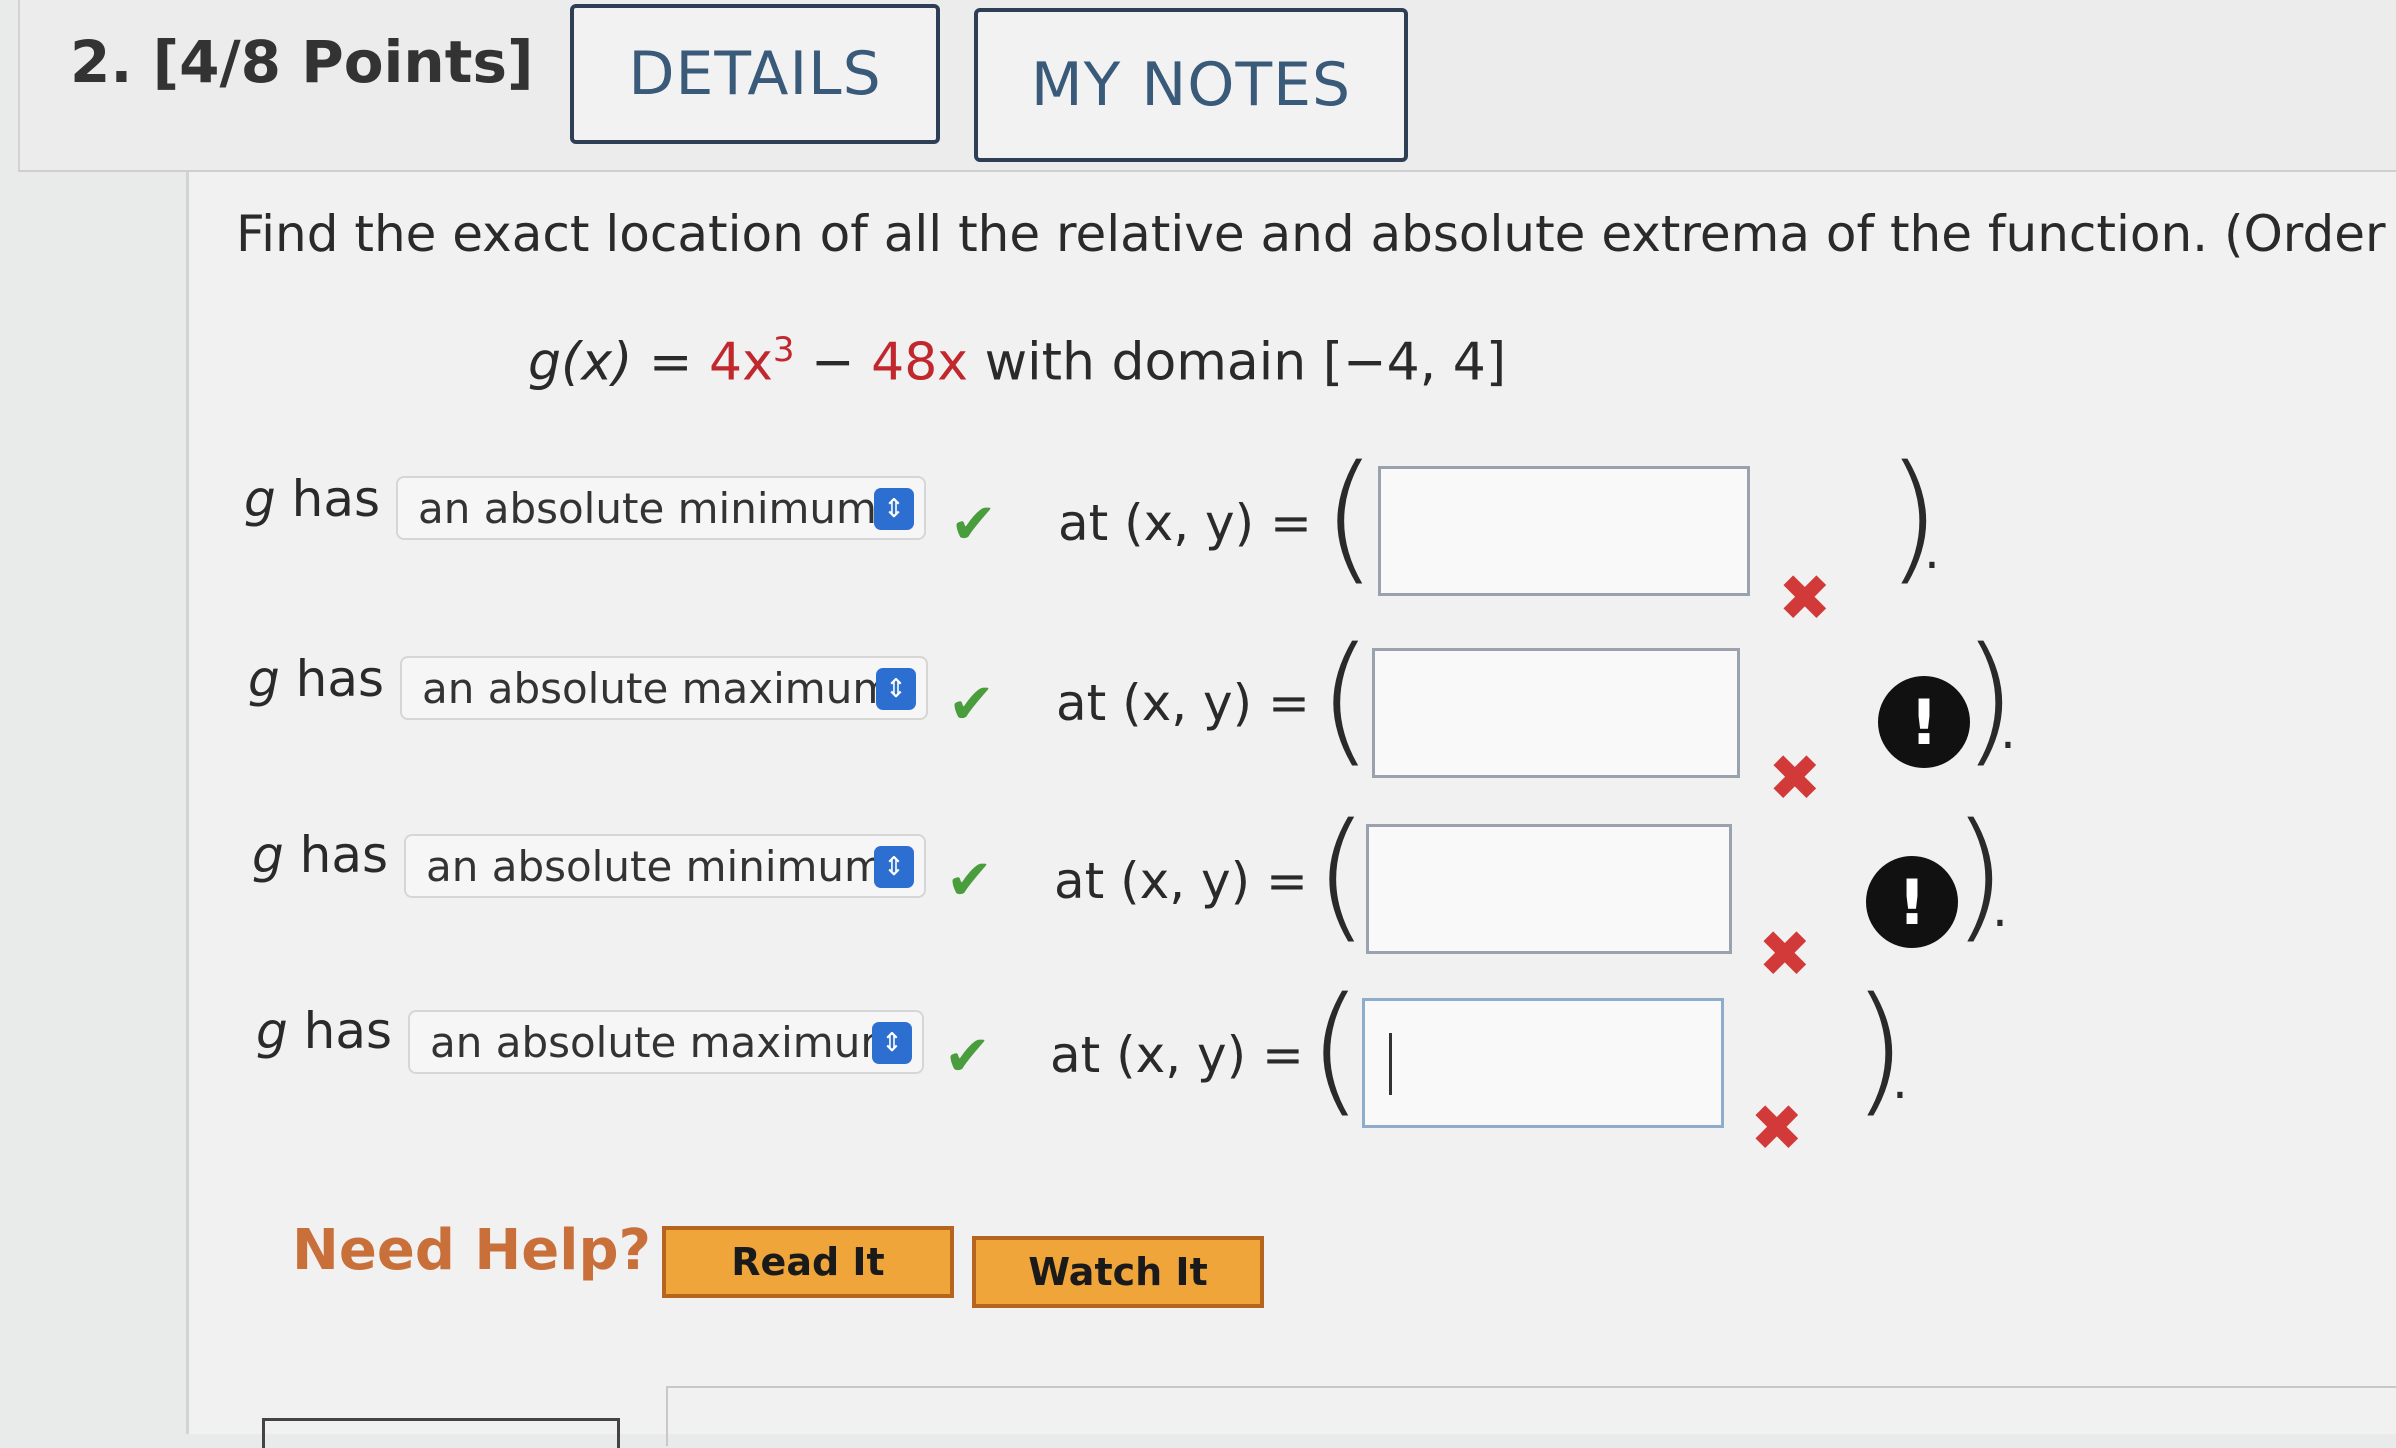 The image size is (2396, 1448). I want to click on function-minus: −, so click(833, 362).